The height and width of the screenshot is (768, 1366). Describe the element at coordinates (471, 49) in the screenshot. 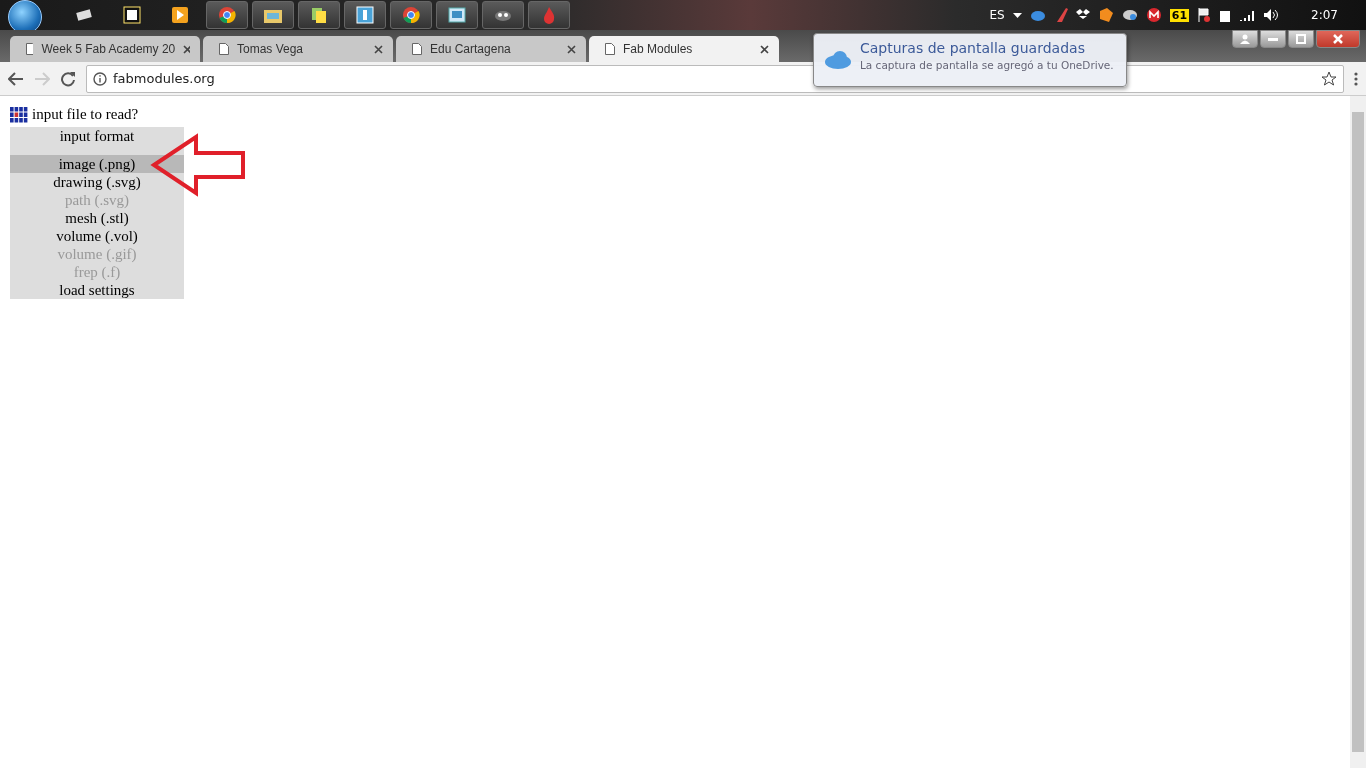

I see `tab-title: Edu Cartagena` at that location.